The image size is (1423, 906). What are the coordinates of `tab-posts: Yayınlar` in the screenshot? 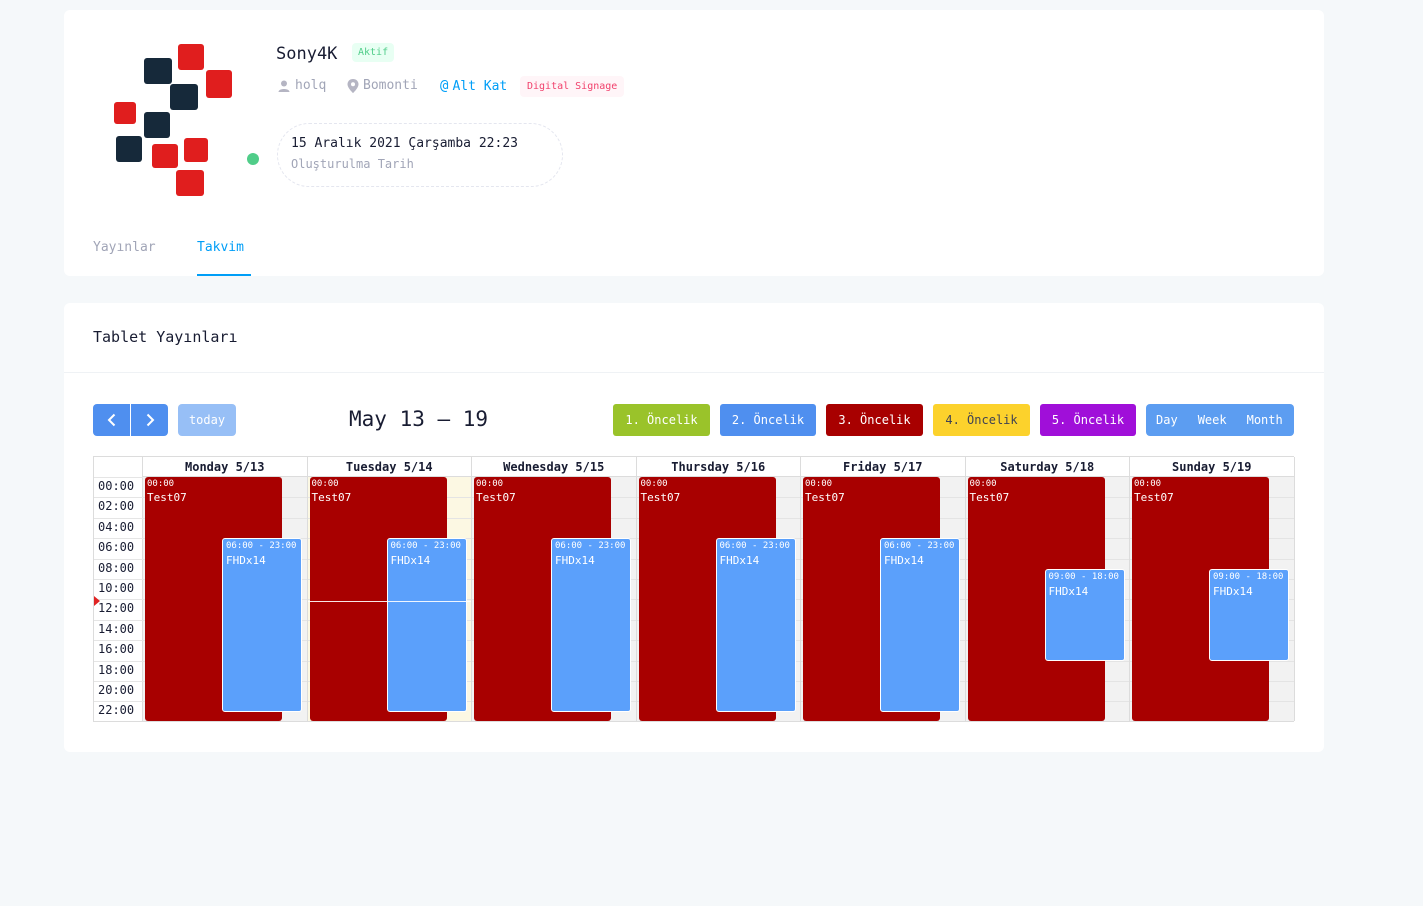 It's located at (124, 247).